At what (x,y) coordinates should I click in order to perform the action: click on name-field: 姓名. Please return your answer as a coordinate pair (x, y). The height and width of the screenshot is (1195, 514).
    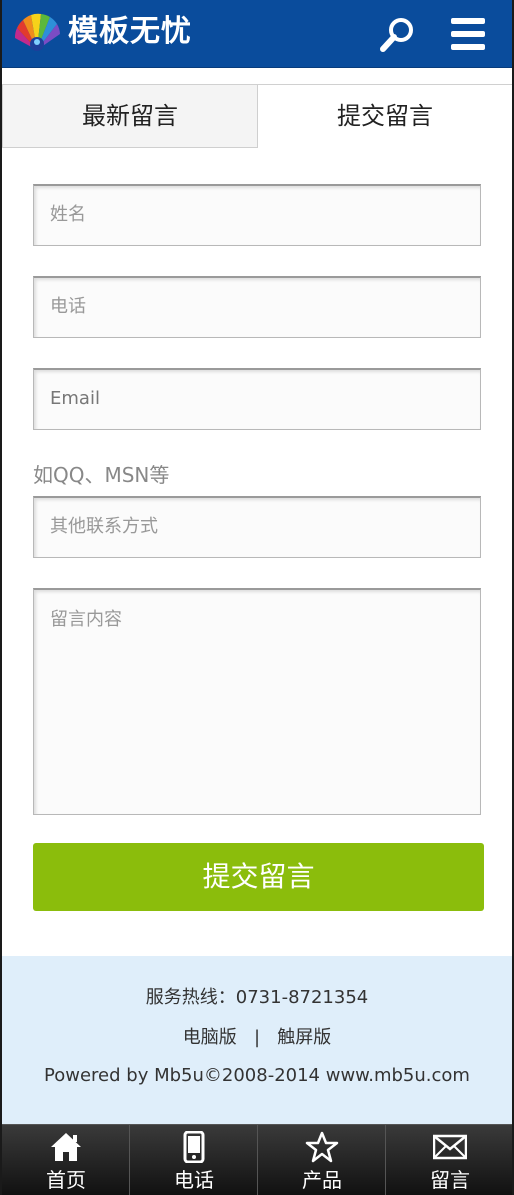
    Looking at the image, I should click on (257, 215).